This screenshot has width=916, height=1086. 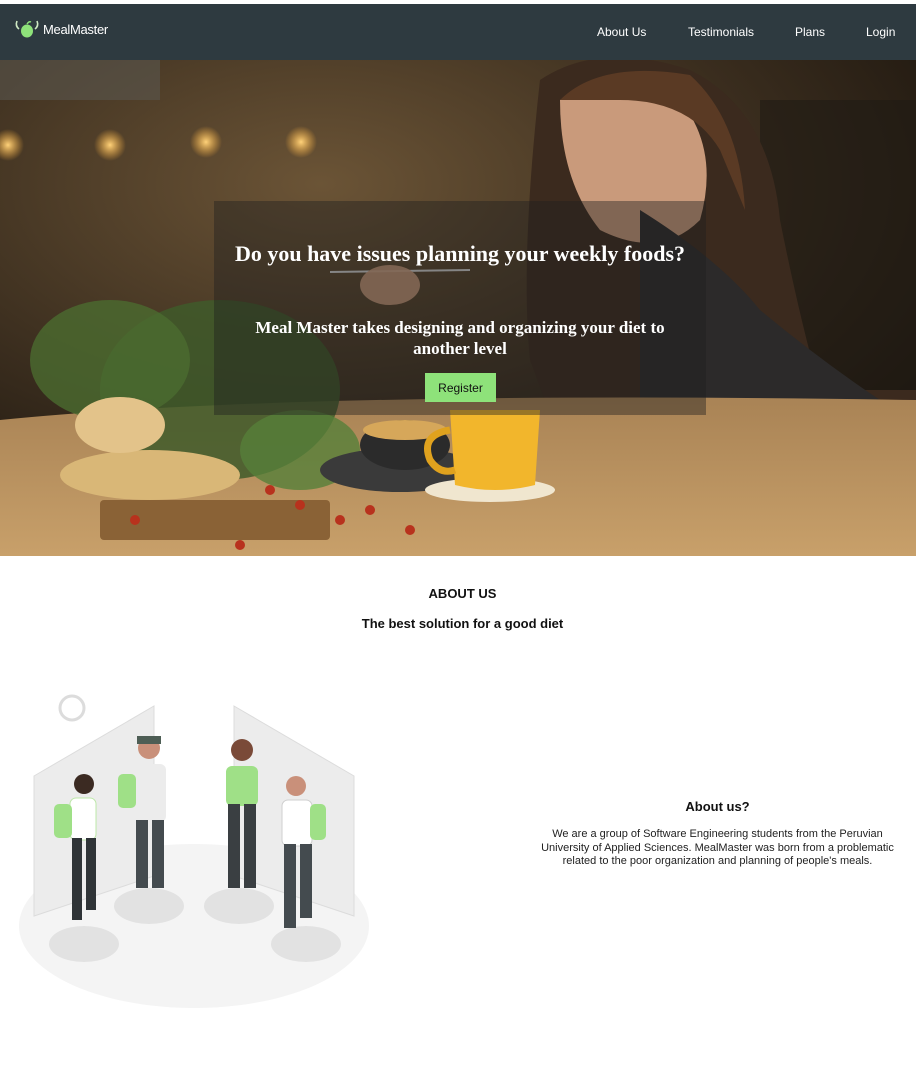 I want to click on students-illustration, so click(x=194, y=851).